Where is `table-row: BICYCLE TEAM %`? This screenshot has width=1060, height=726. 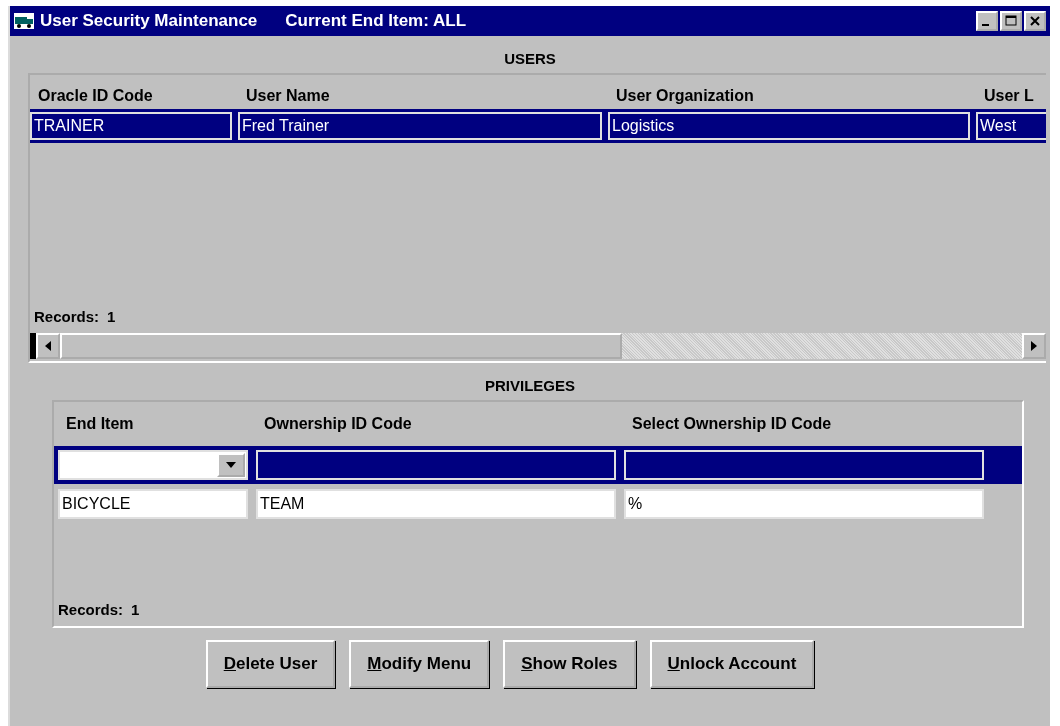 table-row: BICYCLE TEAM % is located at coordinates (538, 504).